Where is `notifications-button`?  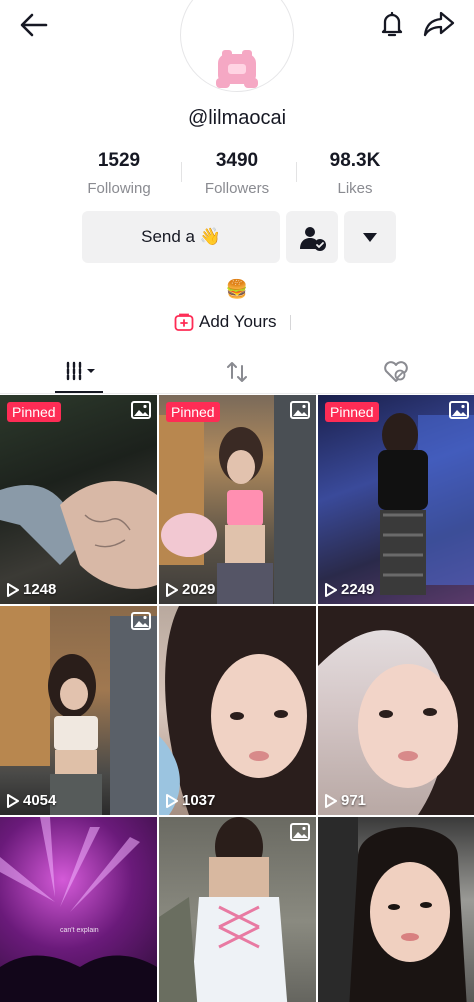
notifications-button is located at coordinates (392, 24).